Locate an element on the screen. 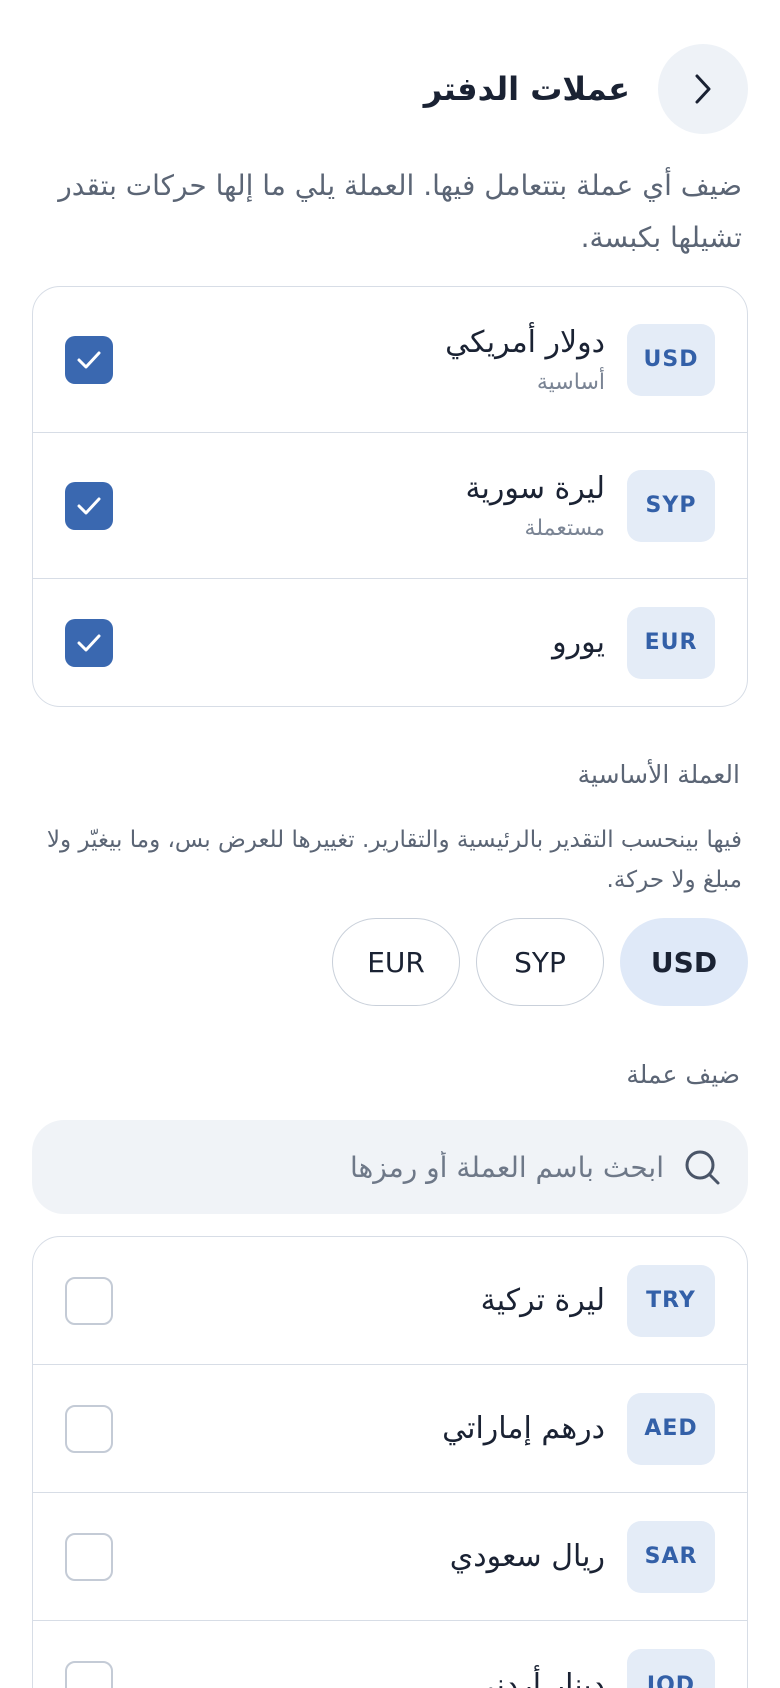 The height and width of the screenshot is (1688, 780). currency-name: ريال سعودي is located at coordinates (527, 1556).